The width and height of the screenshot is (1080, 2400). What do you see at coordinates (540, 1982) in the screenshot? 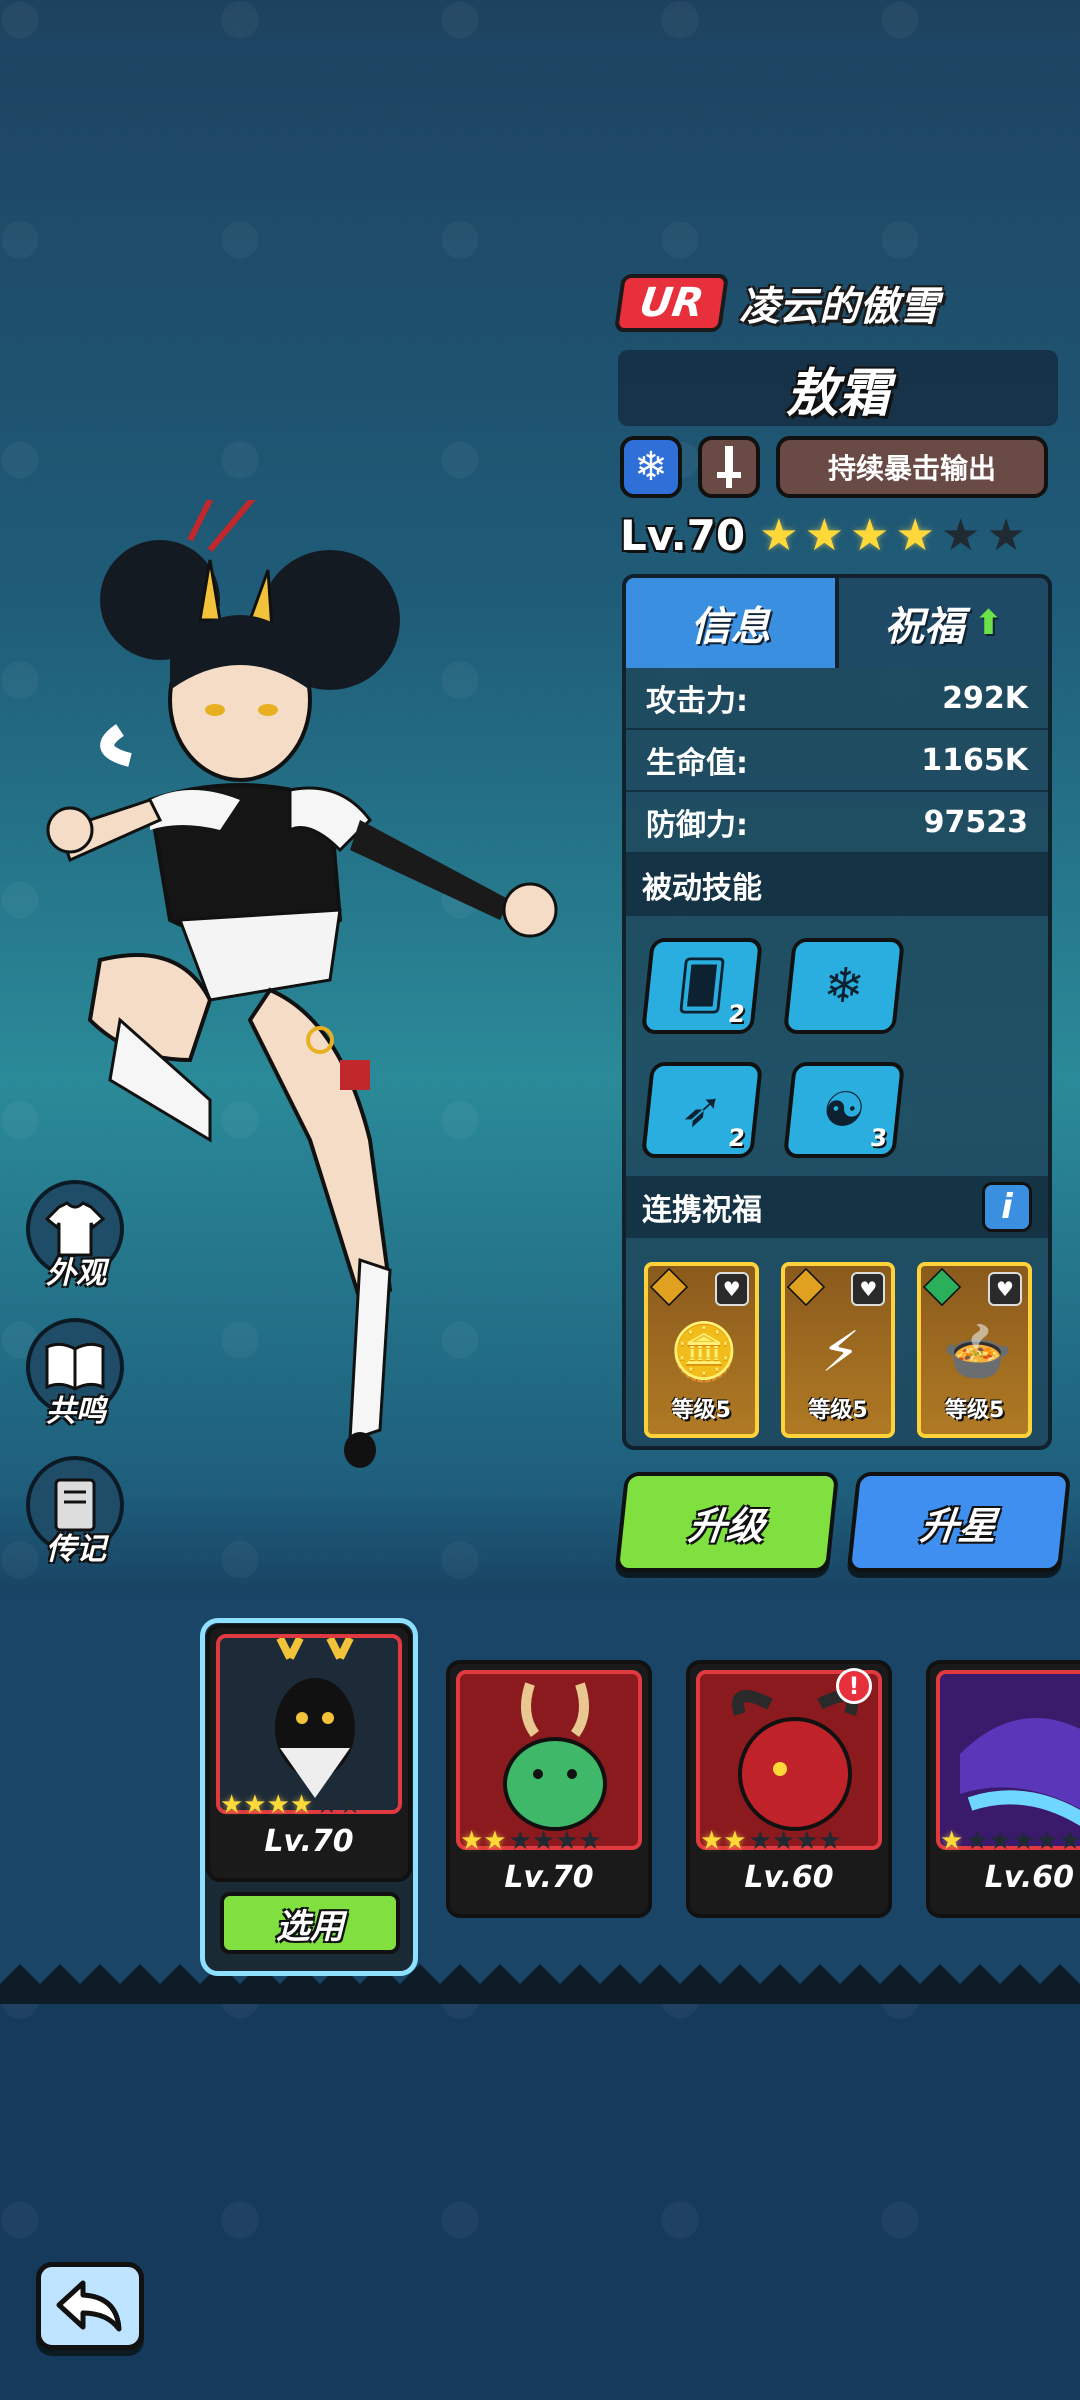
I see `roster-spiked-edge` at bounding box center [540, 1982].